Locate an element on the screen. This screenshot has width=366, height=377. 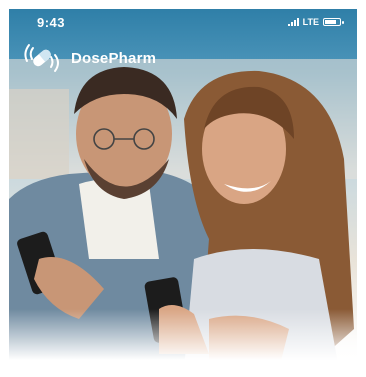
brand-logo: DosePharm is located at coordinates (87, 58).